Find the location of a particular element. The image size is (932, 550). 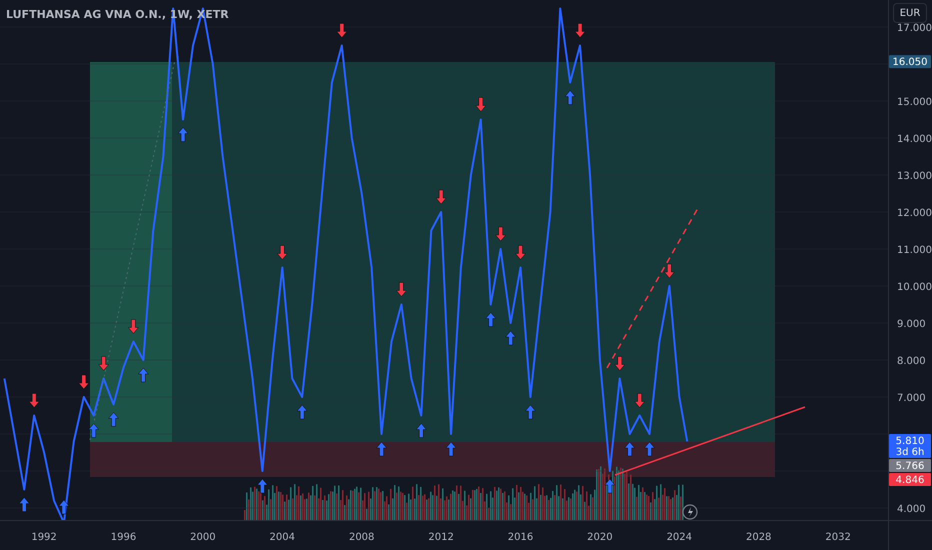

price-tag: 4.846 is located at coordinates (910, 479).